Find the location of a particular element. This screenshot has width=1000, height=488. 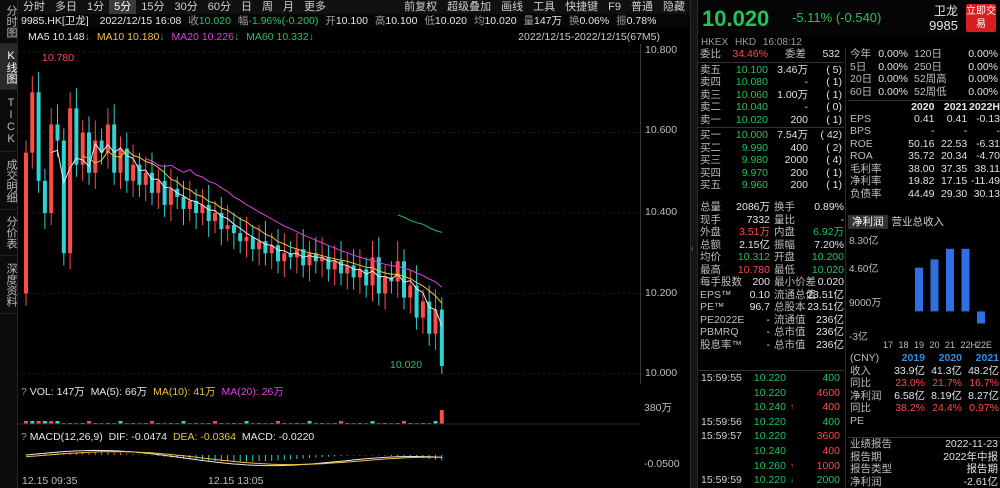

asks-row: 卖二 10.040 - ( 0) is located at coordinates (771, 107).